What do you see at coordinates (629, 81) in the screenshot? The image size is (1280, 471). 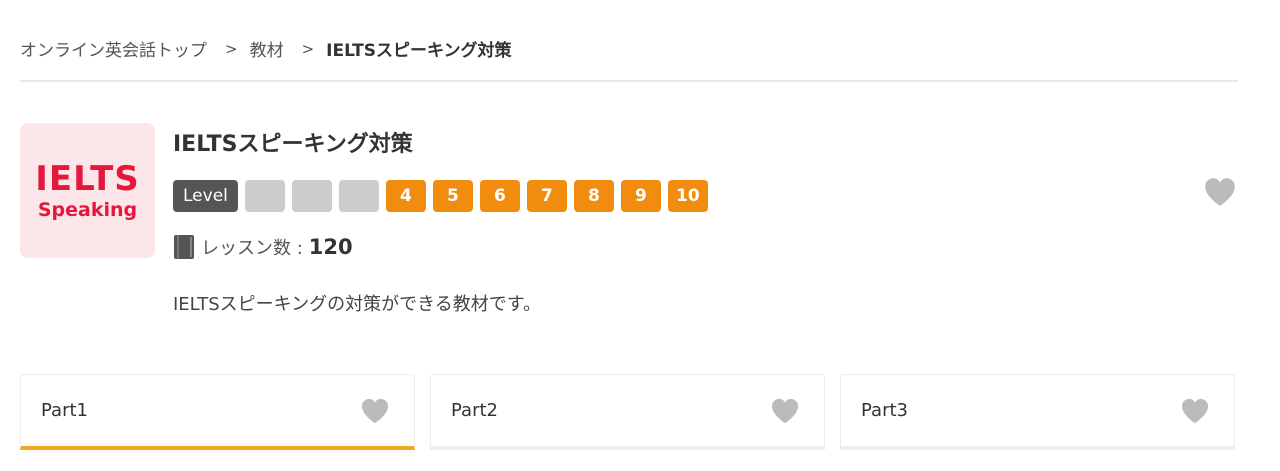 I see `header-divider` at bounding box center [629, 81].